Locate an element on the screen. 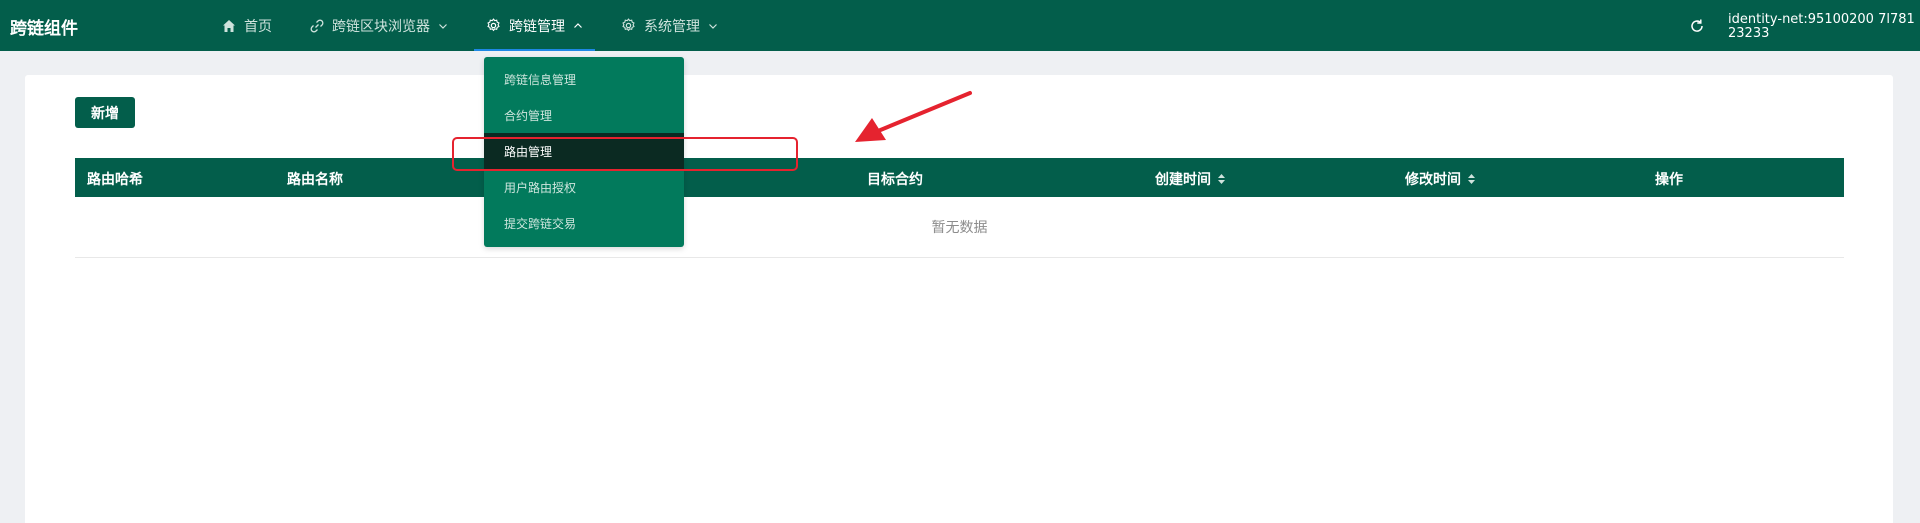  identity-label: identity-net:95100200 7l78123233 is located at coordinates (1821, 26).